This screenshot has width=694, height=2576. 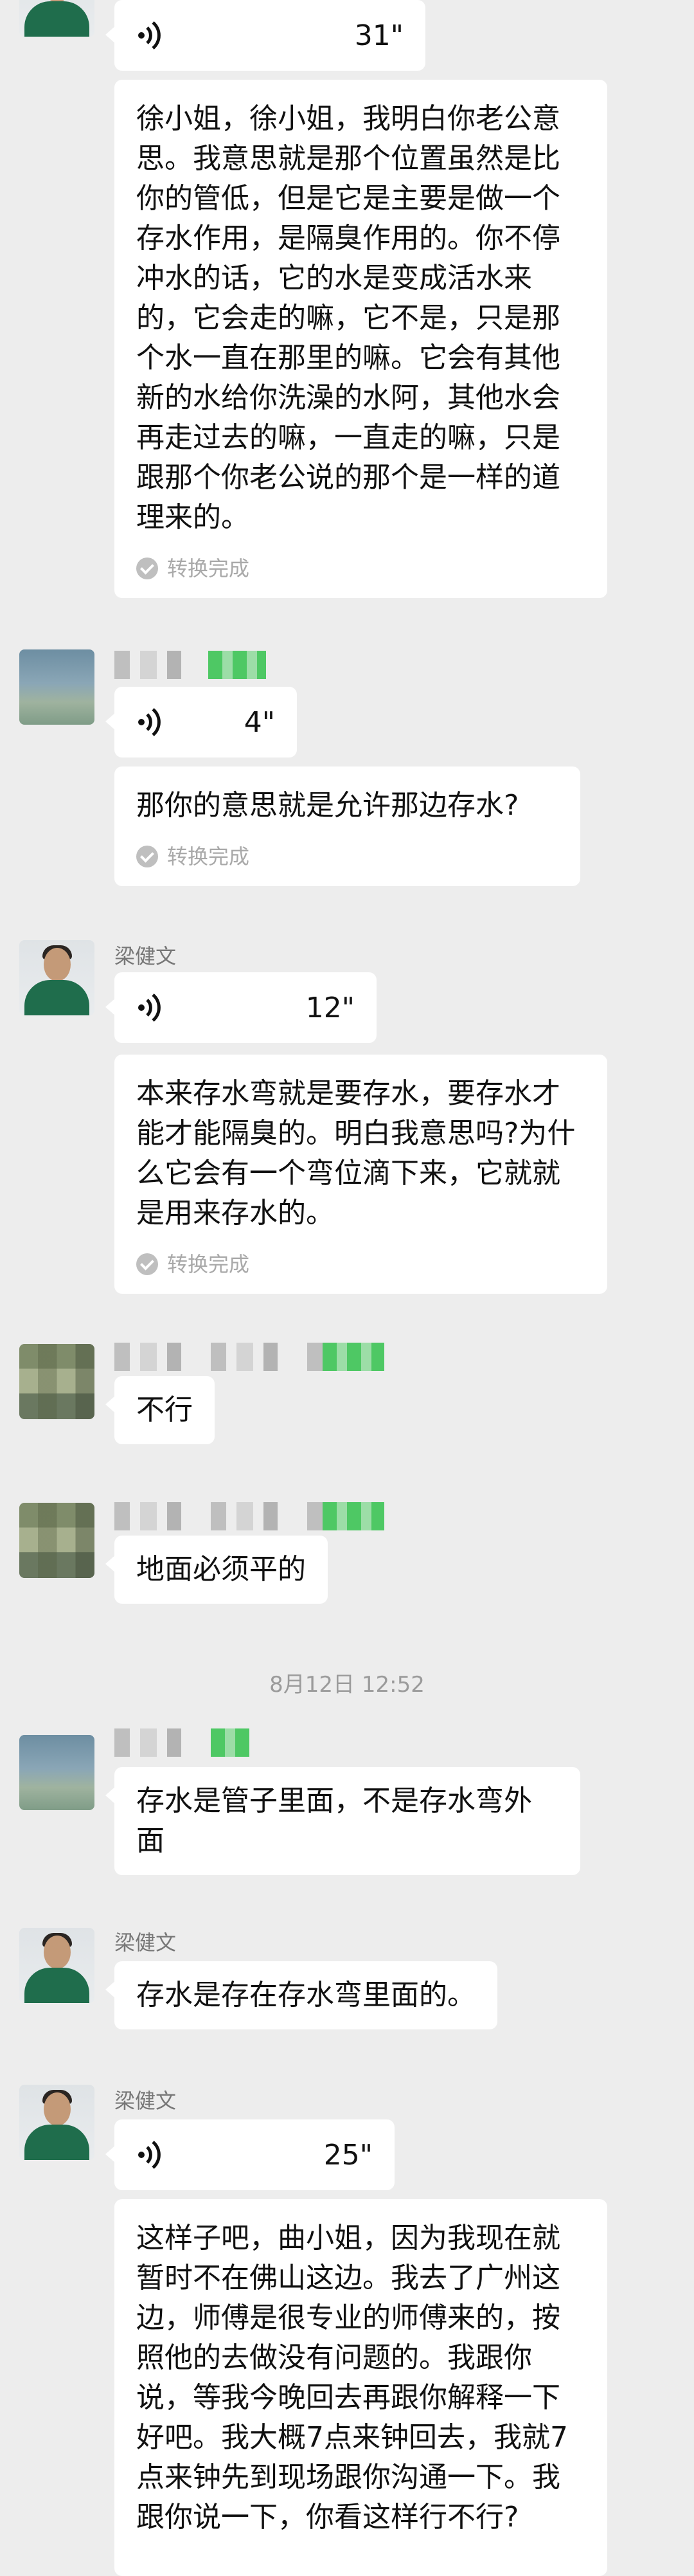 I want to click on voice-message: 12", so click(x=241, y=1007).